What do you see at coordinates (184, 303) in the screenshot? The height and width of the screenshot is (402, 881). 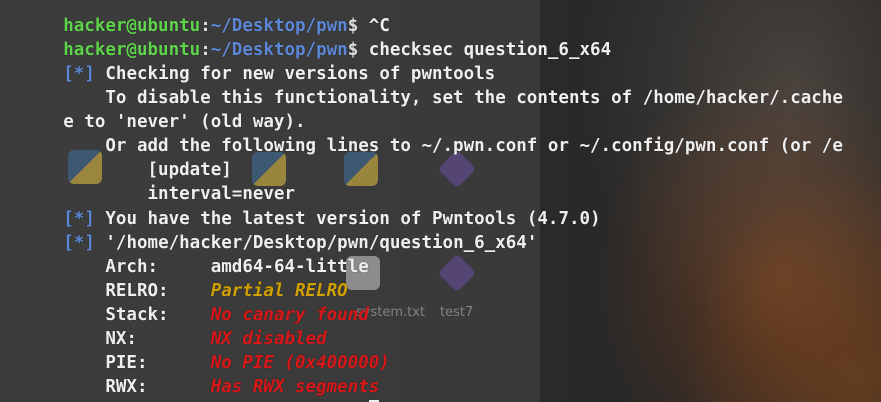 I see `checksec-row-stack: Stack: No canary found` at bounding box center [184, 303].